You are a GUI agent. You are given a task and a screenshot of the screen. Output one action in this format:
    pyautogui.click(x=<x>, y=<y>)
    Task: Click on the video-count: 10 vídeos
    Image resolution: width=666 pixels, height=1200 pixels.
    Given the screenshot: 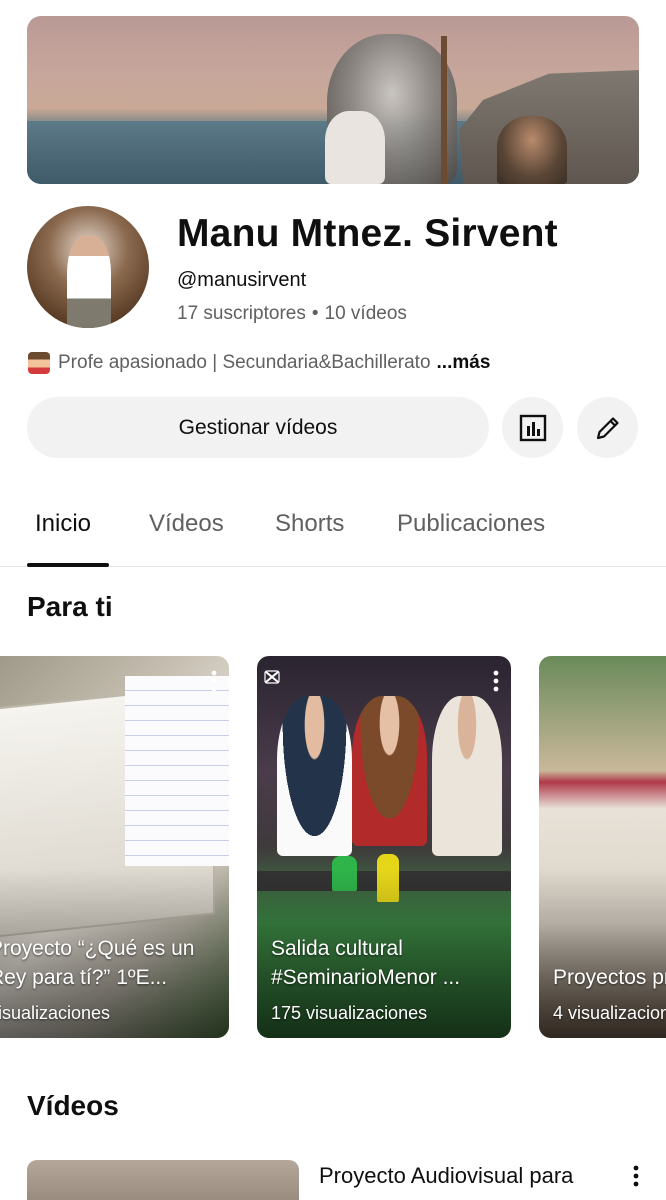 What is the action you would take?
    pyautogui.click(x=365, y=313)
    